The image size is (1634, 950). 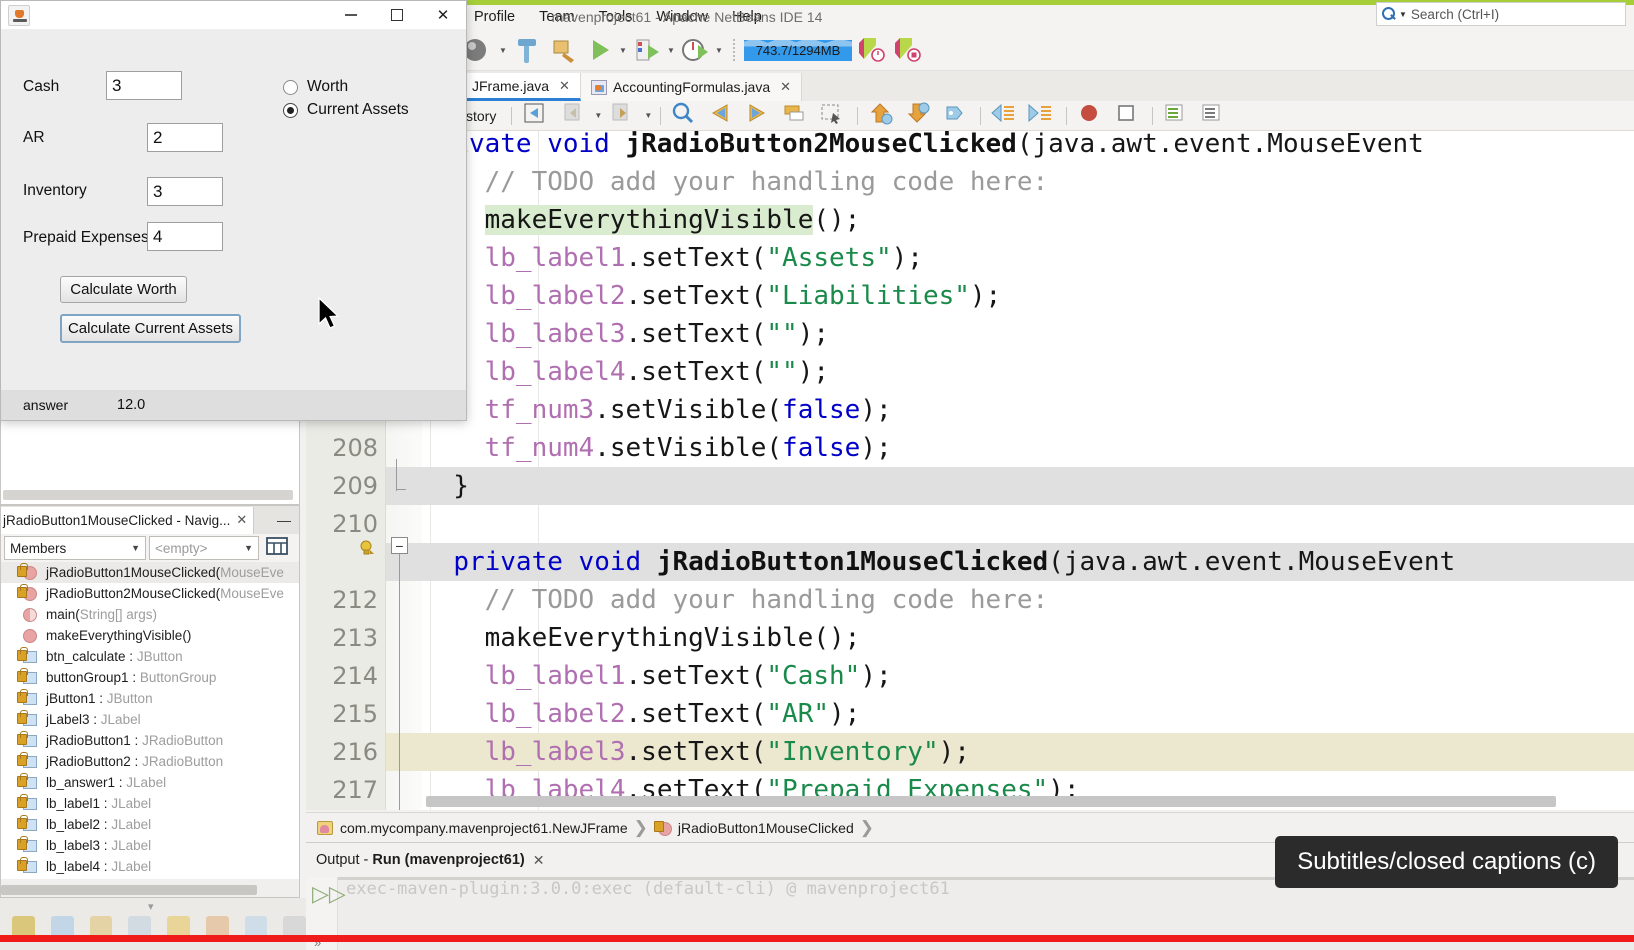 What do you see at coordinates (277, 548) in the screenshot?
I see `navigator-view-icon` at bounding box center [277, 548].